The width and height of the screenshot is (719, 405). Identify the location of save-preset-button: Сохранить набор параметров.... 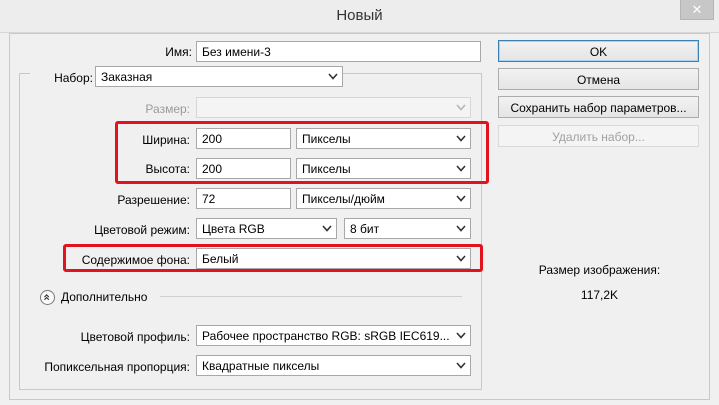
(598, 107).